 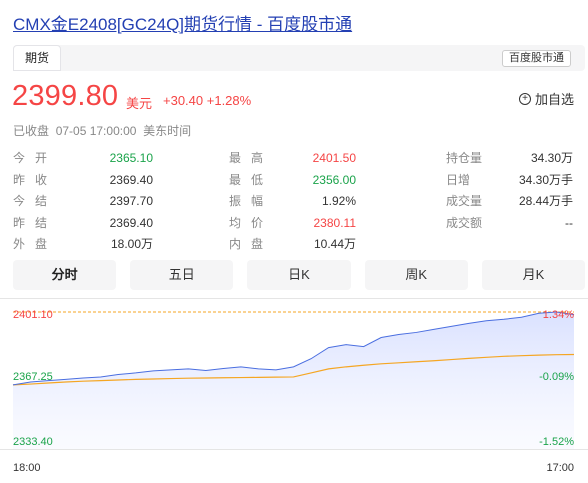 I want to click on stat-row: 均价 2380.11, so click(x=292, y=224).